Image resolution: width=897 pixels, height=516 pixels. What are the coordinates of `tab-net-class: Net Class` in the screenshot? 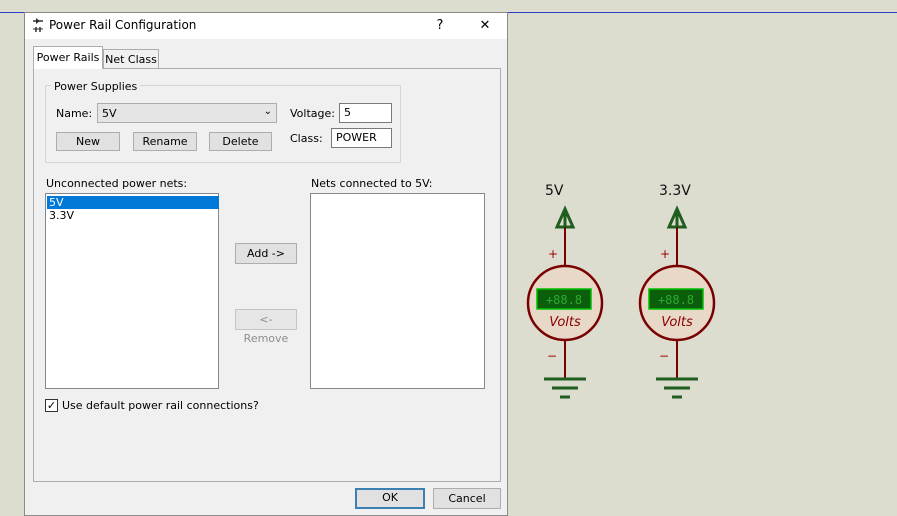 It's located at (131, 59).